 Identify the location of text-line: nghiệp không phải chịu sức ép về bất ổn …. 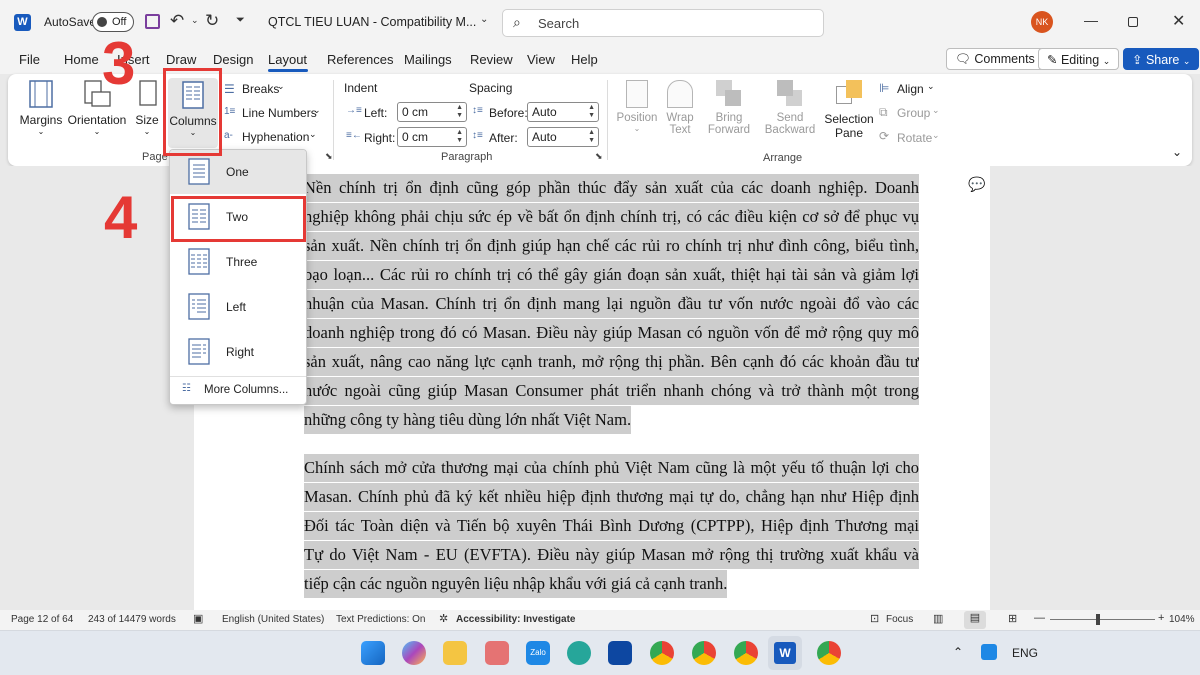
(611, 217).